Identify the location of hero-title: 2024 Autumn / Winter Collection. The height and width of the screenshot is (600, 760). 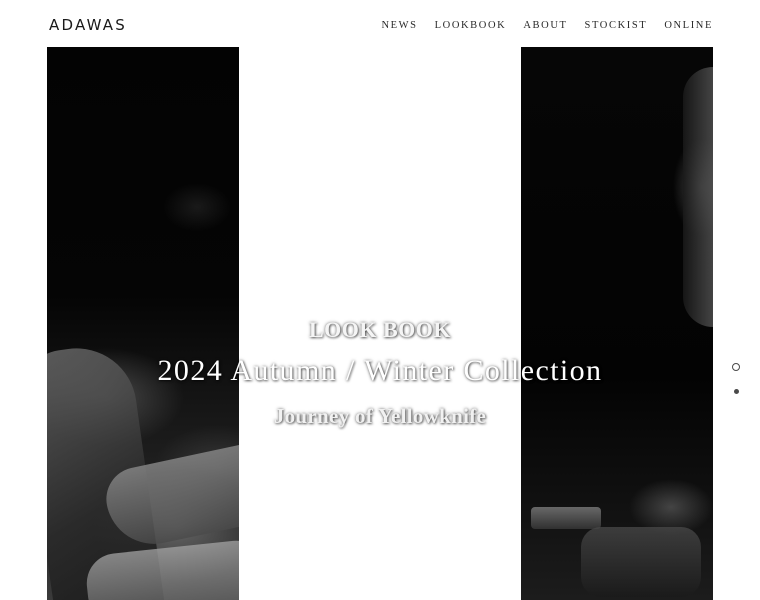
(380, 370).